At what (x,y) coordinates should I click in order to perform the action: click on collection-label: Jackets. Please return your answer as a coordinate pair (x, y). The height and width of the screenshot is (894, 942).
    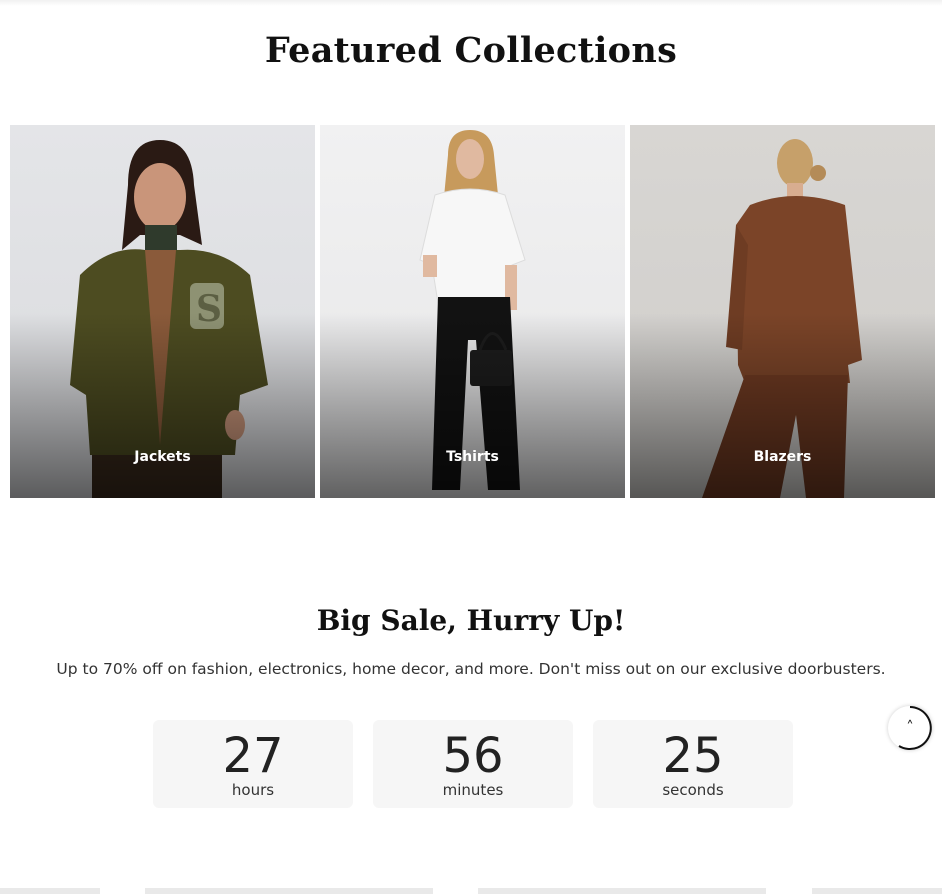
    Looking at the image, I should click on (162, 457).